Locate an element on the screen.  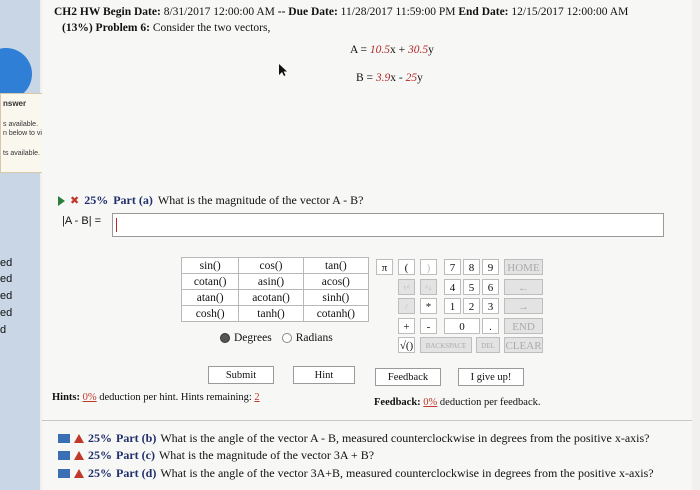
expand-arrow-icon is located at coordinates (61, 200).